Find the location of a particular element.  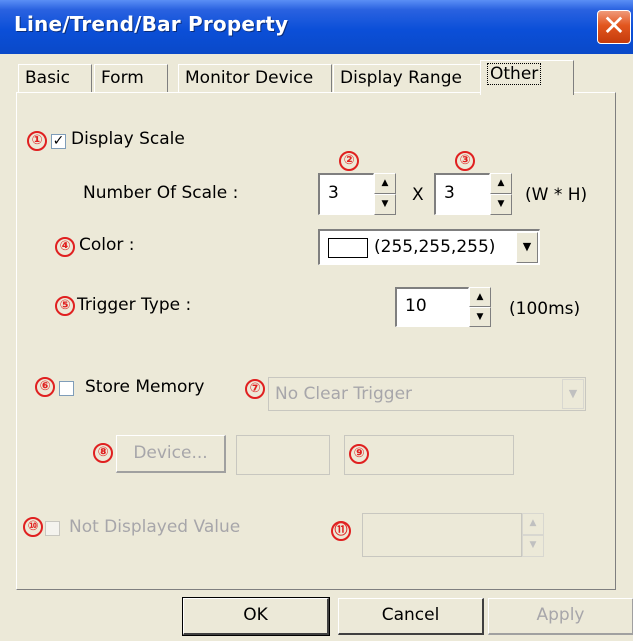

trigger-type-input: 10 is located at coordinates (432, 307).